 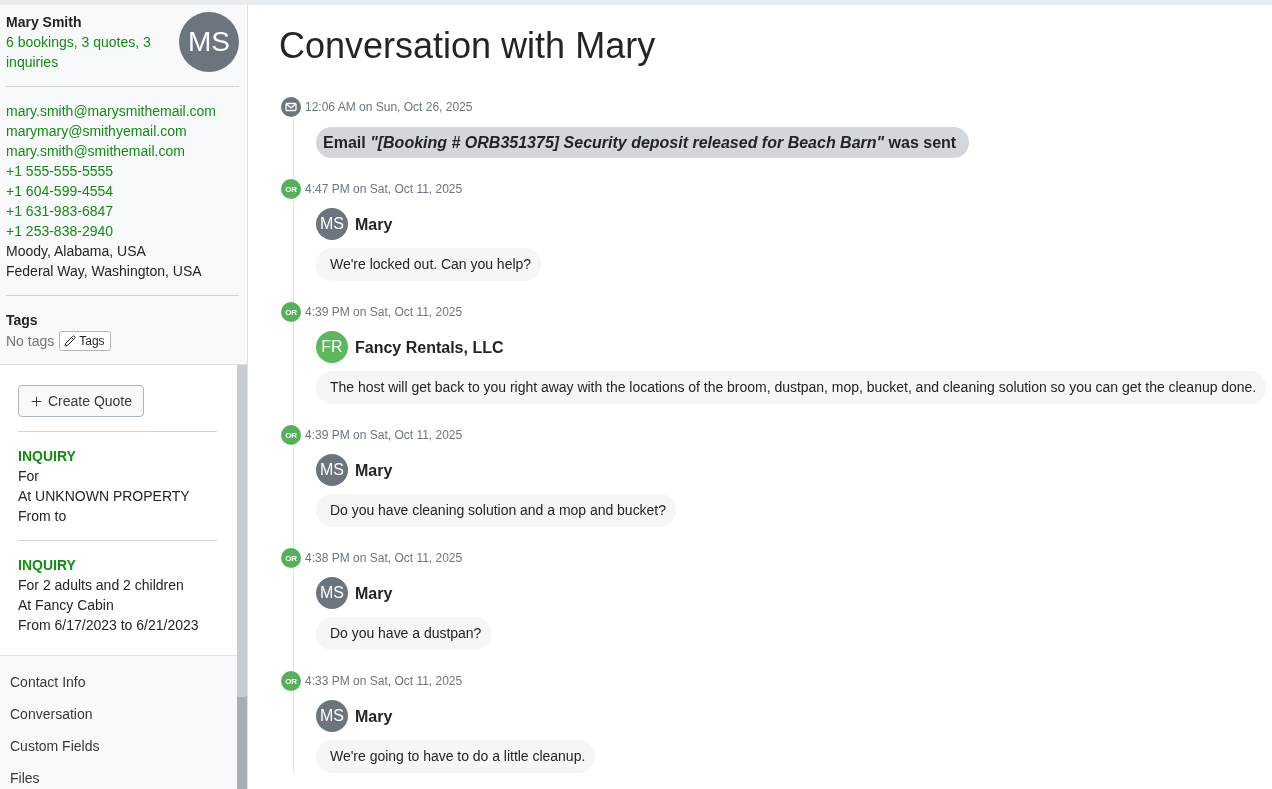 I want to click on nav-link: Custom Fields, so click(x=55, y=746).